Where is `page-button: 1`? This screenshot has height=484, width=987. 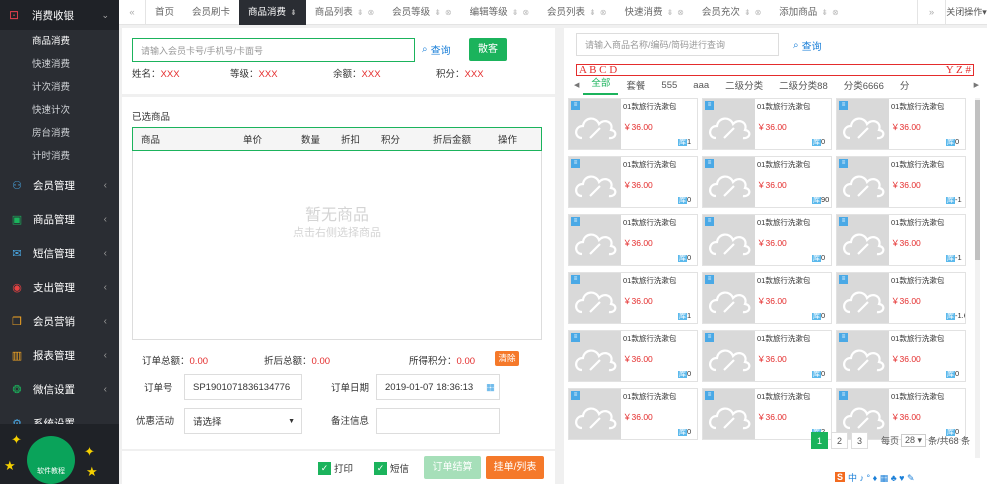 page-button: 1 is located at coordinates (819, 440).